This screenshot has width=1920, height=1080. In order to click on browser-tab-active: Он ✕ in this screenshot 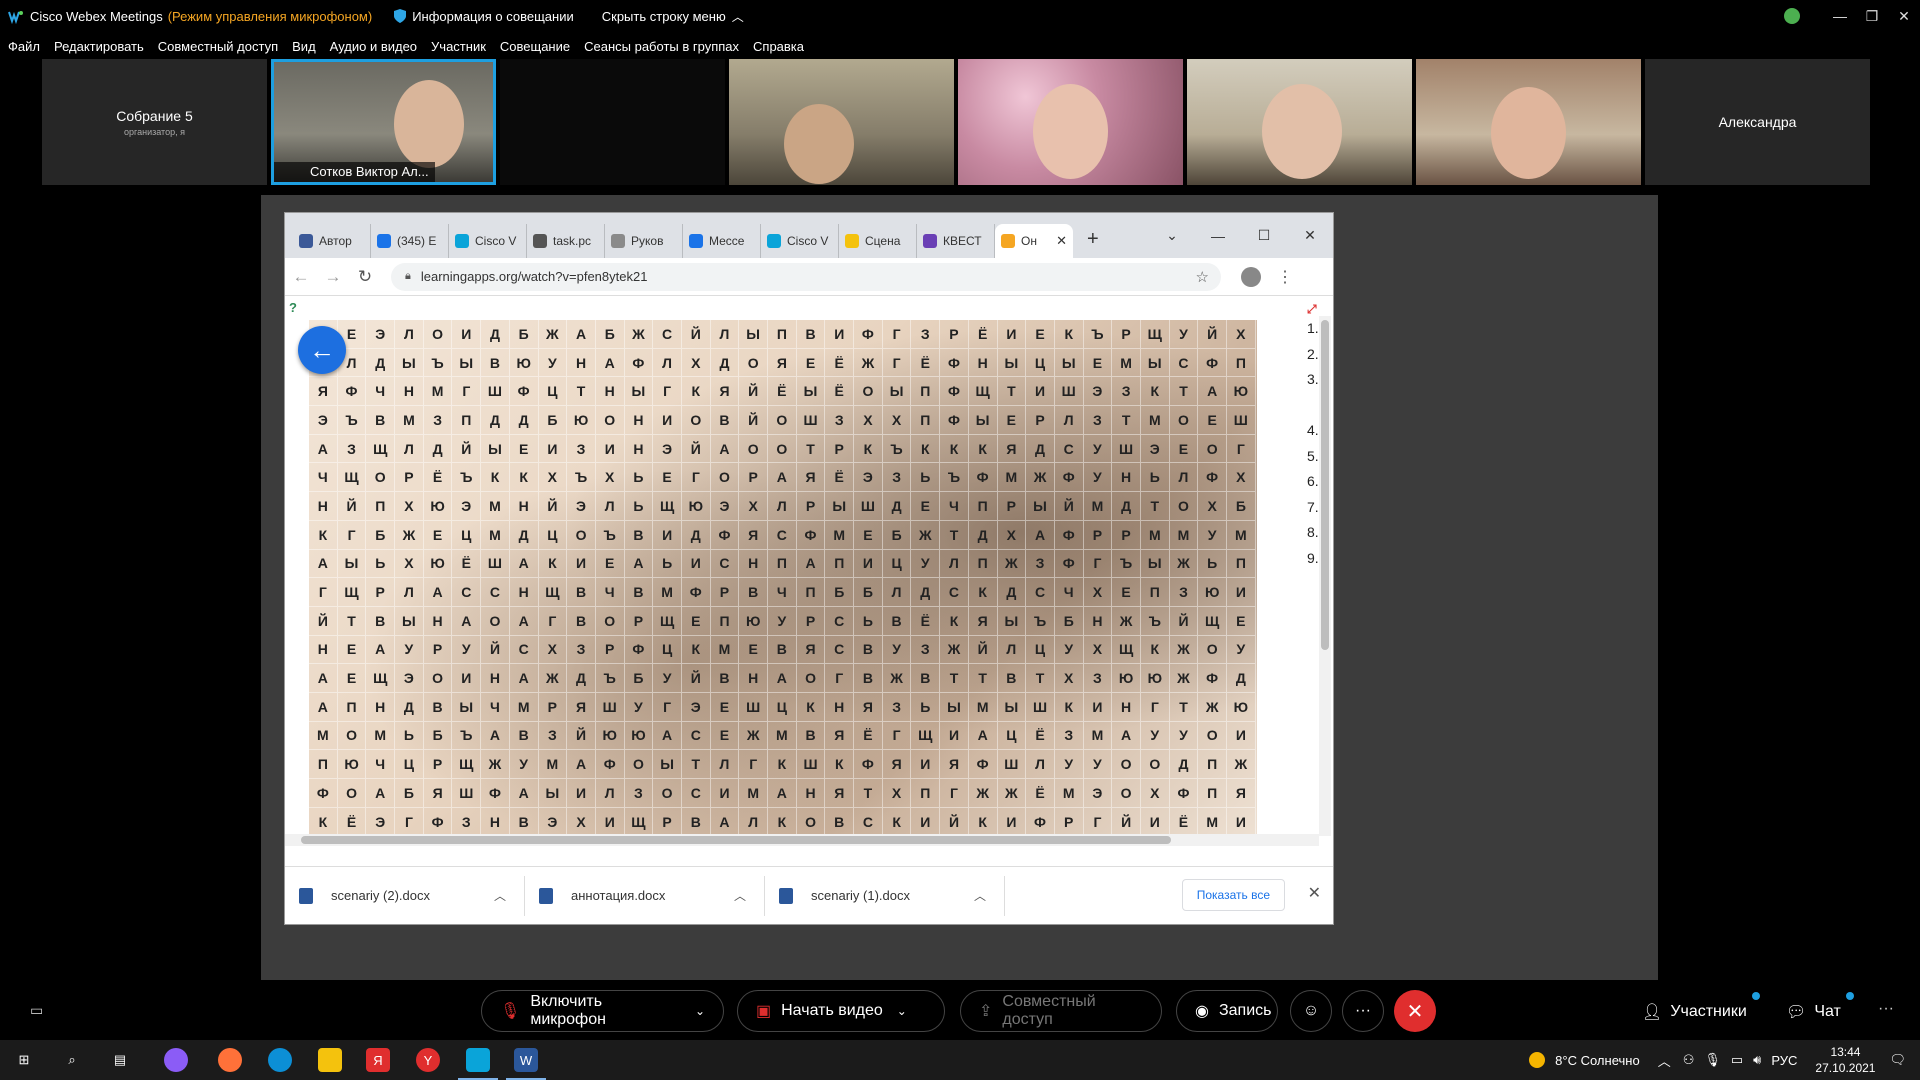, I will do `click(1034, 240)`.